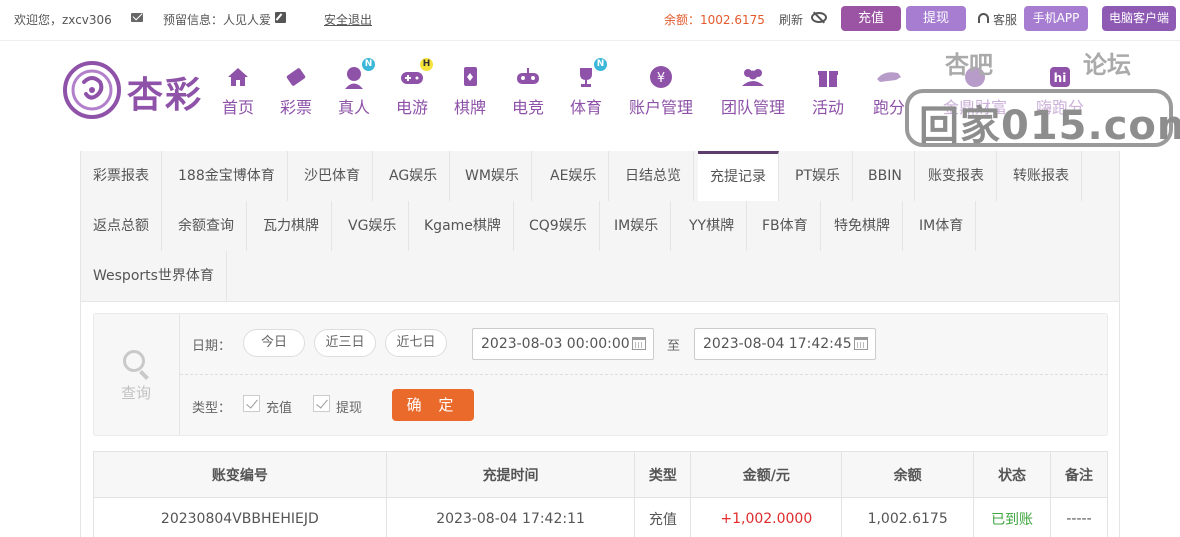  I want to click on col-amount: 金额/元, so click(766, 474).